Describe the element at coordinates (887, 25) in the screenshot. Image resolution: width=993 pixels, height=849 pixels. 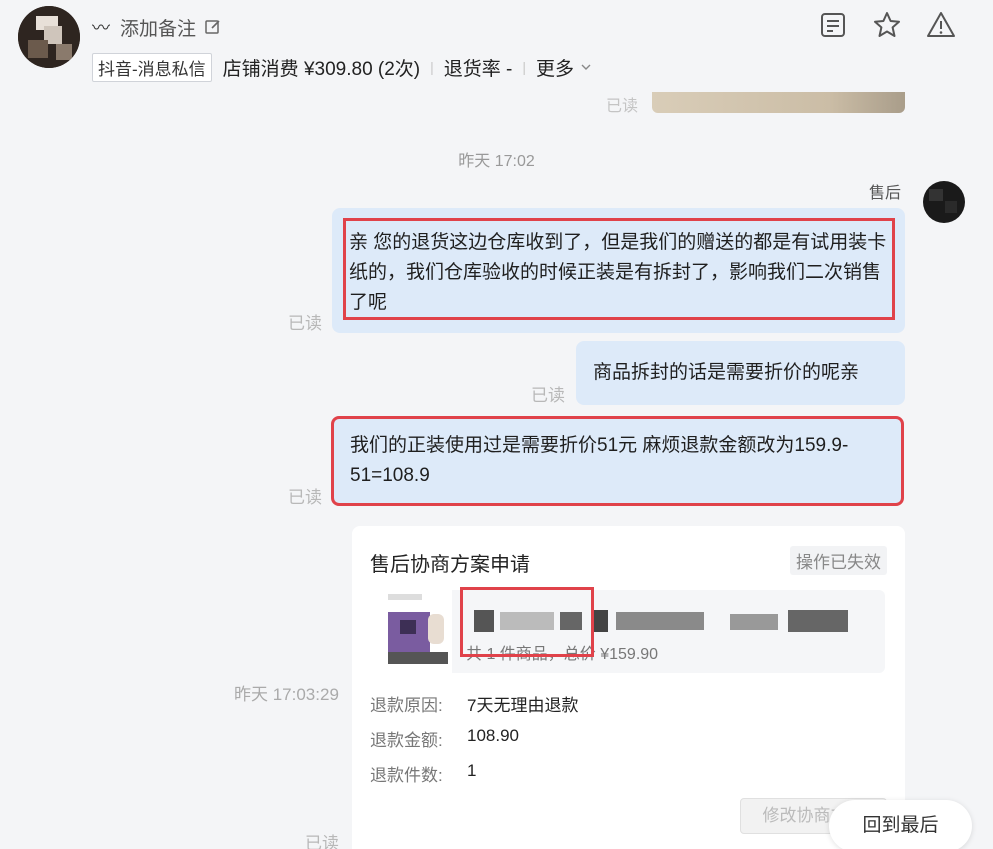
I see `star-icon` at that location.